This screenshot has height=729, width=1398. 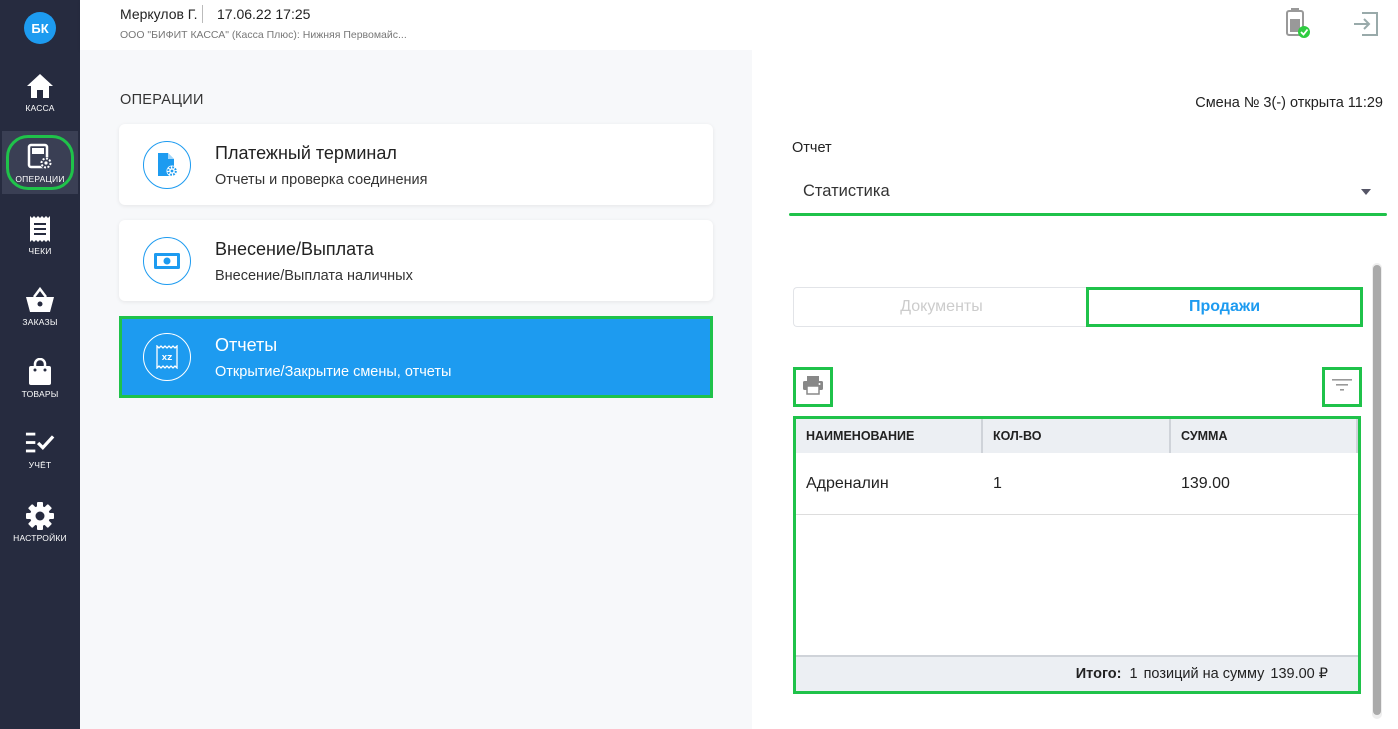 I want to click on total-count: 1, so click(x=1133, y=674).